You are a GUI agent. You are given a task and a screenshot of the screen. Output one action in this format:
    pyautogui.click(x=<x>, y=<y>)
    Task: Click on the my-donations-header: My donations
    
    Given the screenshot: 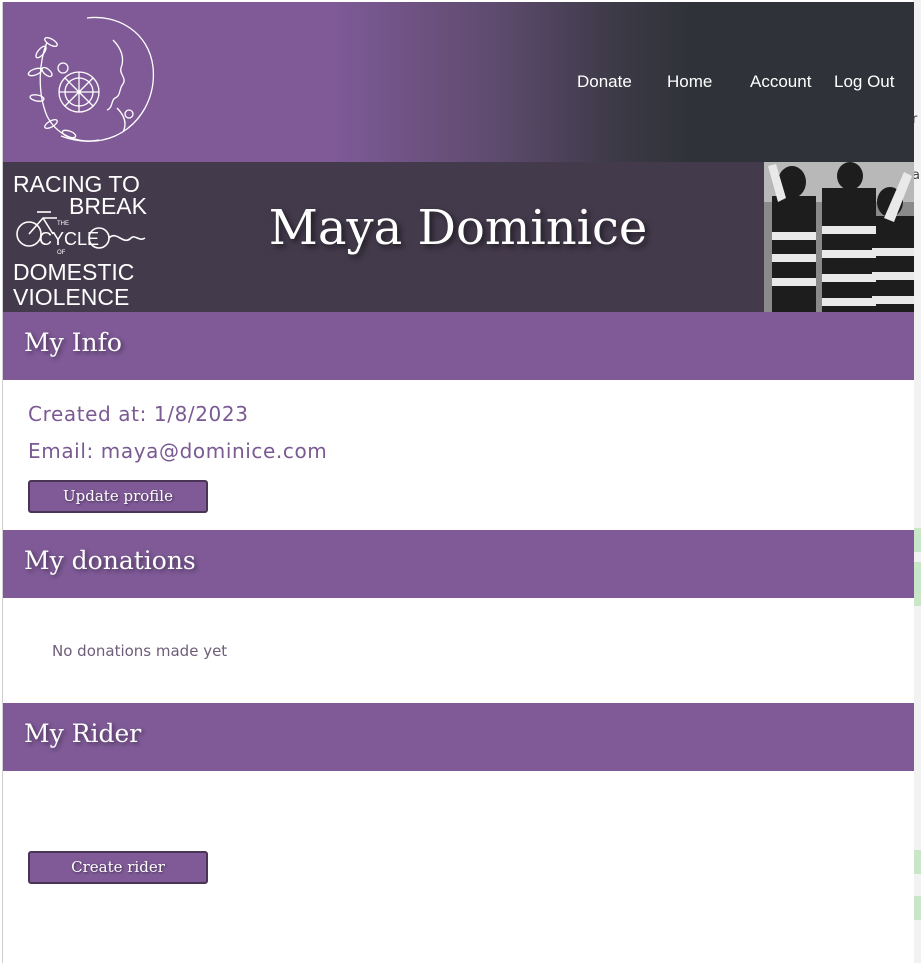 What is the action you would take?
    pyautogui.click(x=458, y=564)
    